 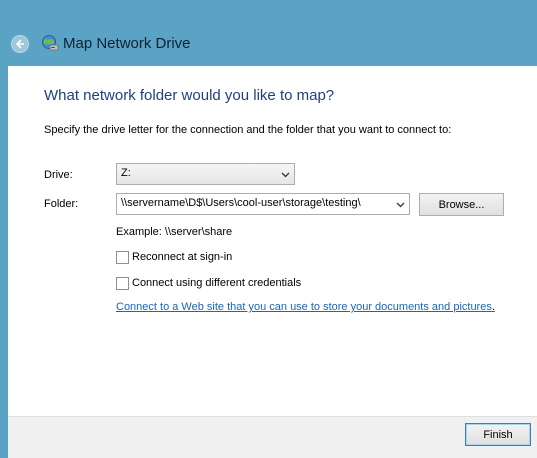 What do you see at coordinates (58, 175) in the screenshot?
I see `drive-label: Drive:` at bounding box center [58, 175].